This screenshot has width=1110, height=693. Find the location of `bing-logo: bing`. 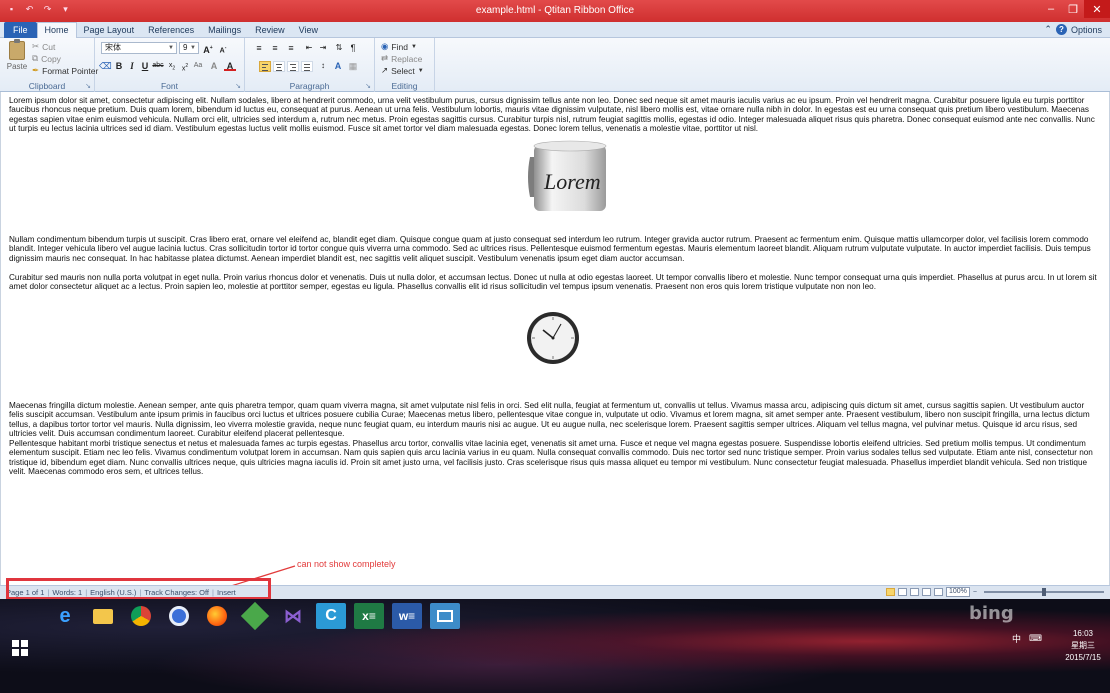

bing-logo: bing is located at coordinates (991, 613).